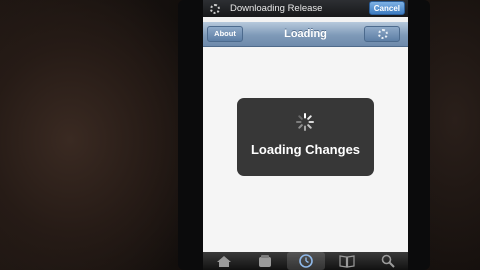 This screenshot has width=480, height=270. Describe the element at coordinates (215, 8) in the screenshot. I see `activity-spinner-icon` at that location.